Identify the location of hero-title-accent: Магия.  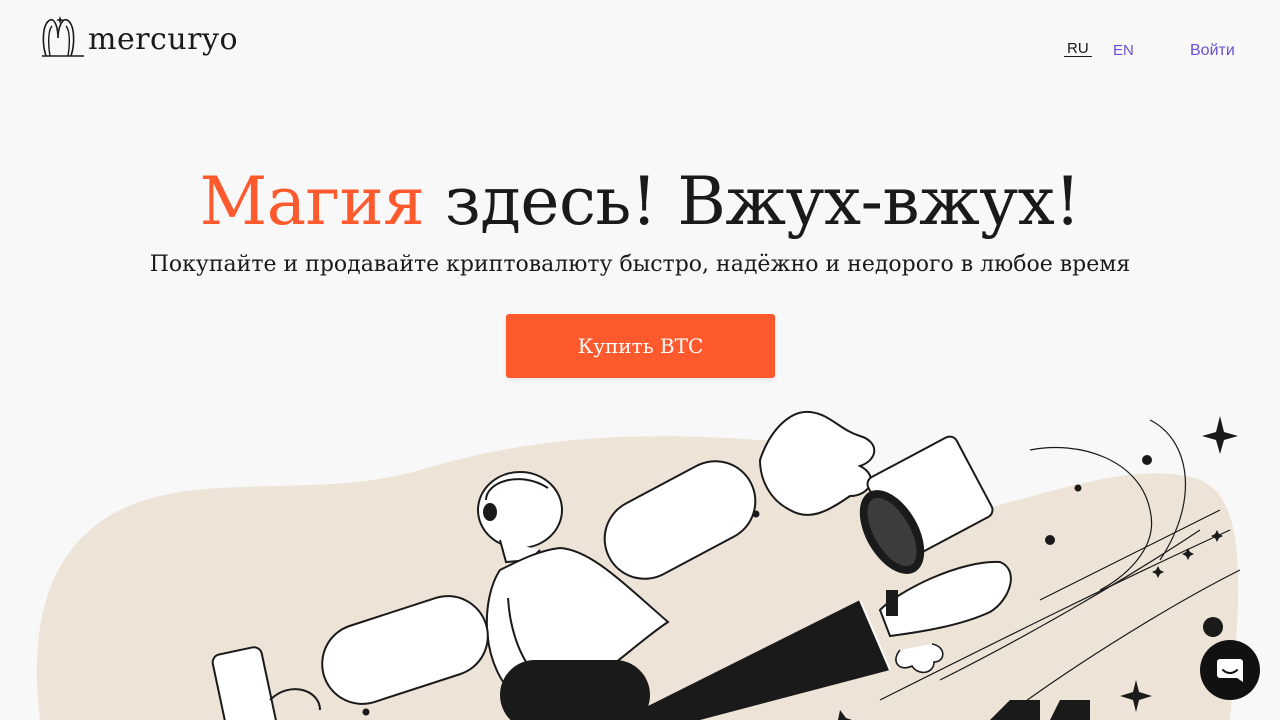
(312, 201).